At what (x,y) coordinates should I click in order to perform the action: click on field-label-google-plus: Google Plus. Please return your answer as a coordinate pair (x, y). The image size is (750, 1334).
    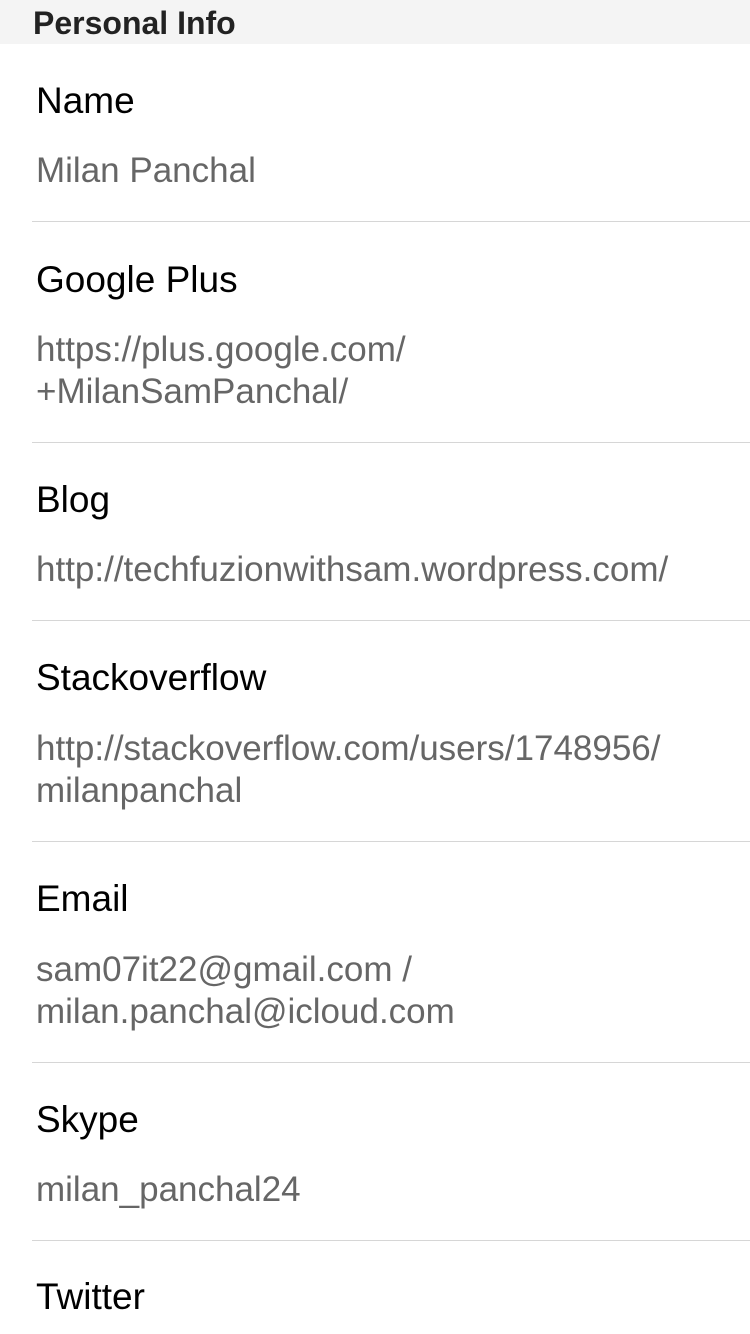
    Looking at the image, I should click on (137, 279).